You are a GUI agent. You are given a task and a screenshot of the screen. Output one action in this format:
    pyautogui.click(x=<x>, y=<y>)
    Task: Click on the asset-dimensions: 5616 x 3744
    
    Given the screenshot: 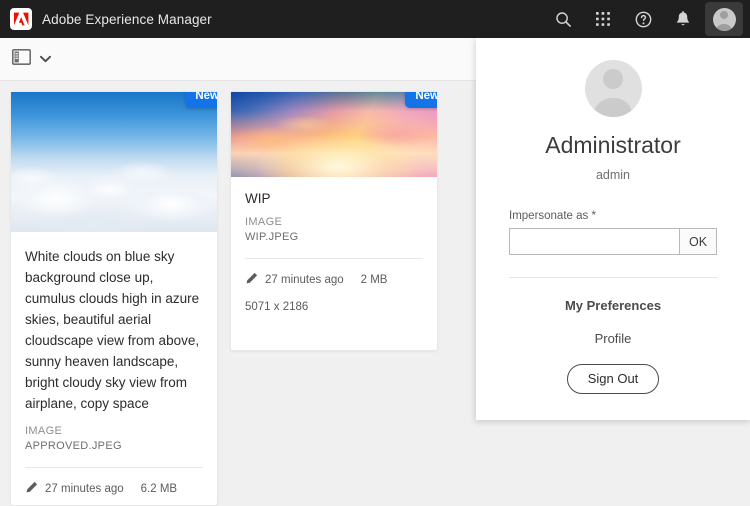 What is the action you would take?
    pyautogui.click(x=114, y=501)
    